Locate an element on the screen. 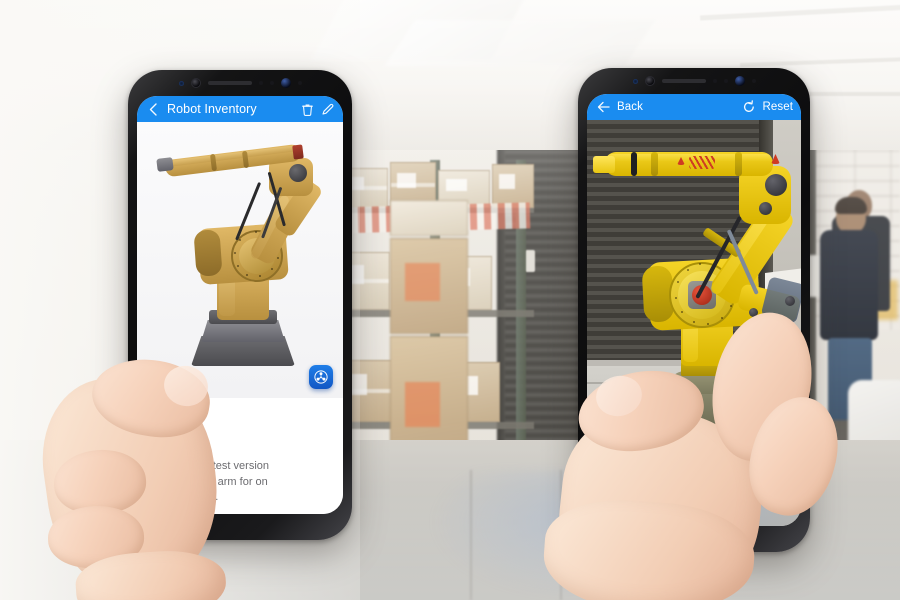 This screenshot has width=900, height=600. reset-label: Reset is located at coordinates (777, 107).